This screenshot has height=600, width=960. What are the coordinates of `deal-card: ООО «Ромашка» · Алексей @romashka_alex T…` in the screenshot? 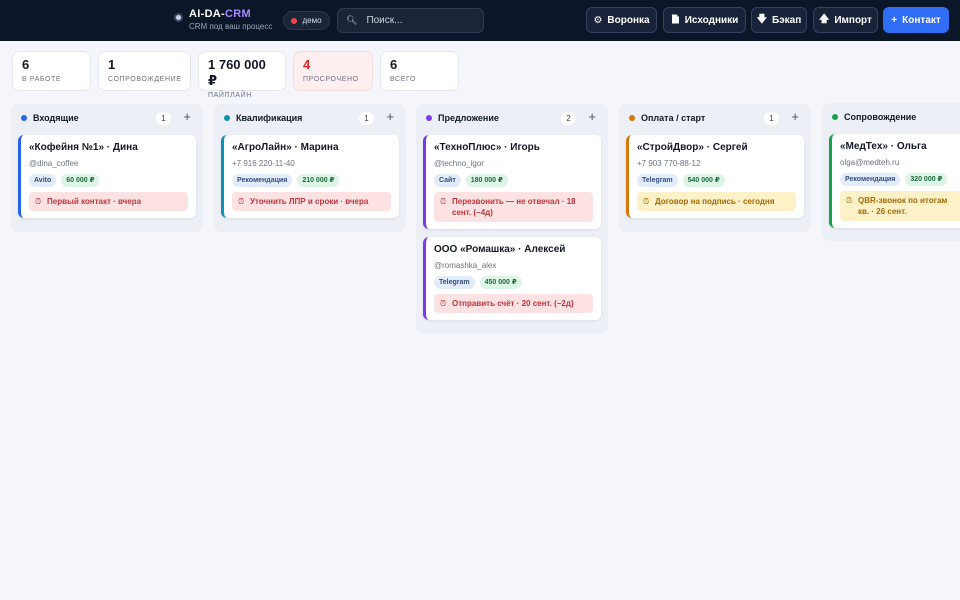 It's located at (512, 278).